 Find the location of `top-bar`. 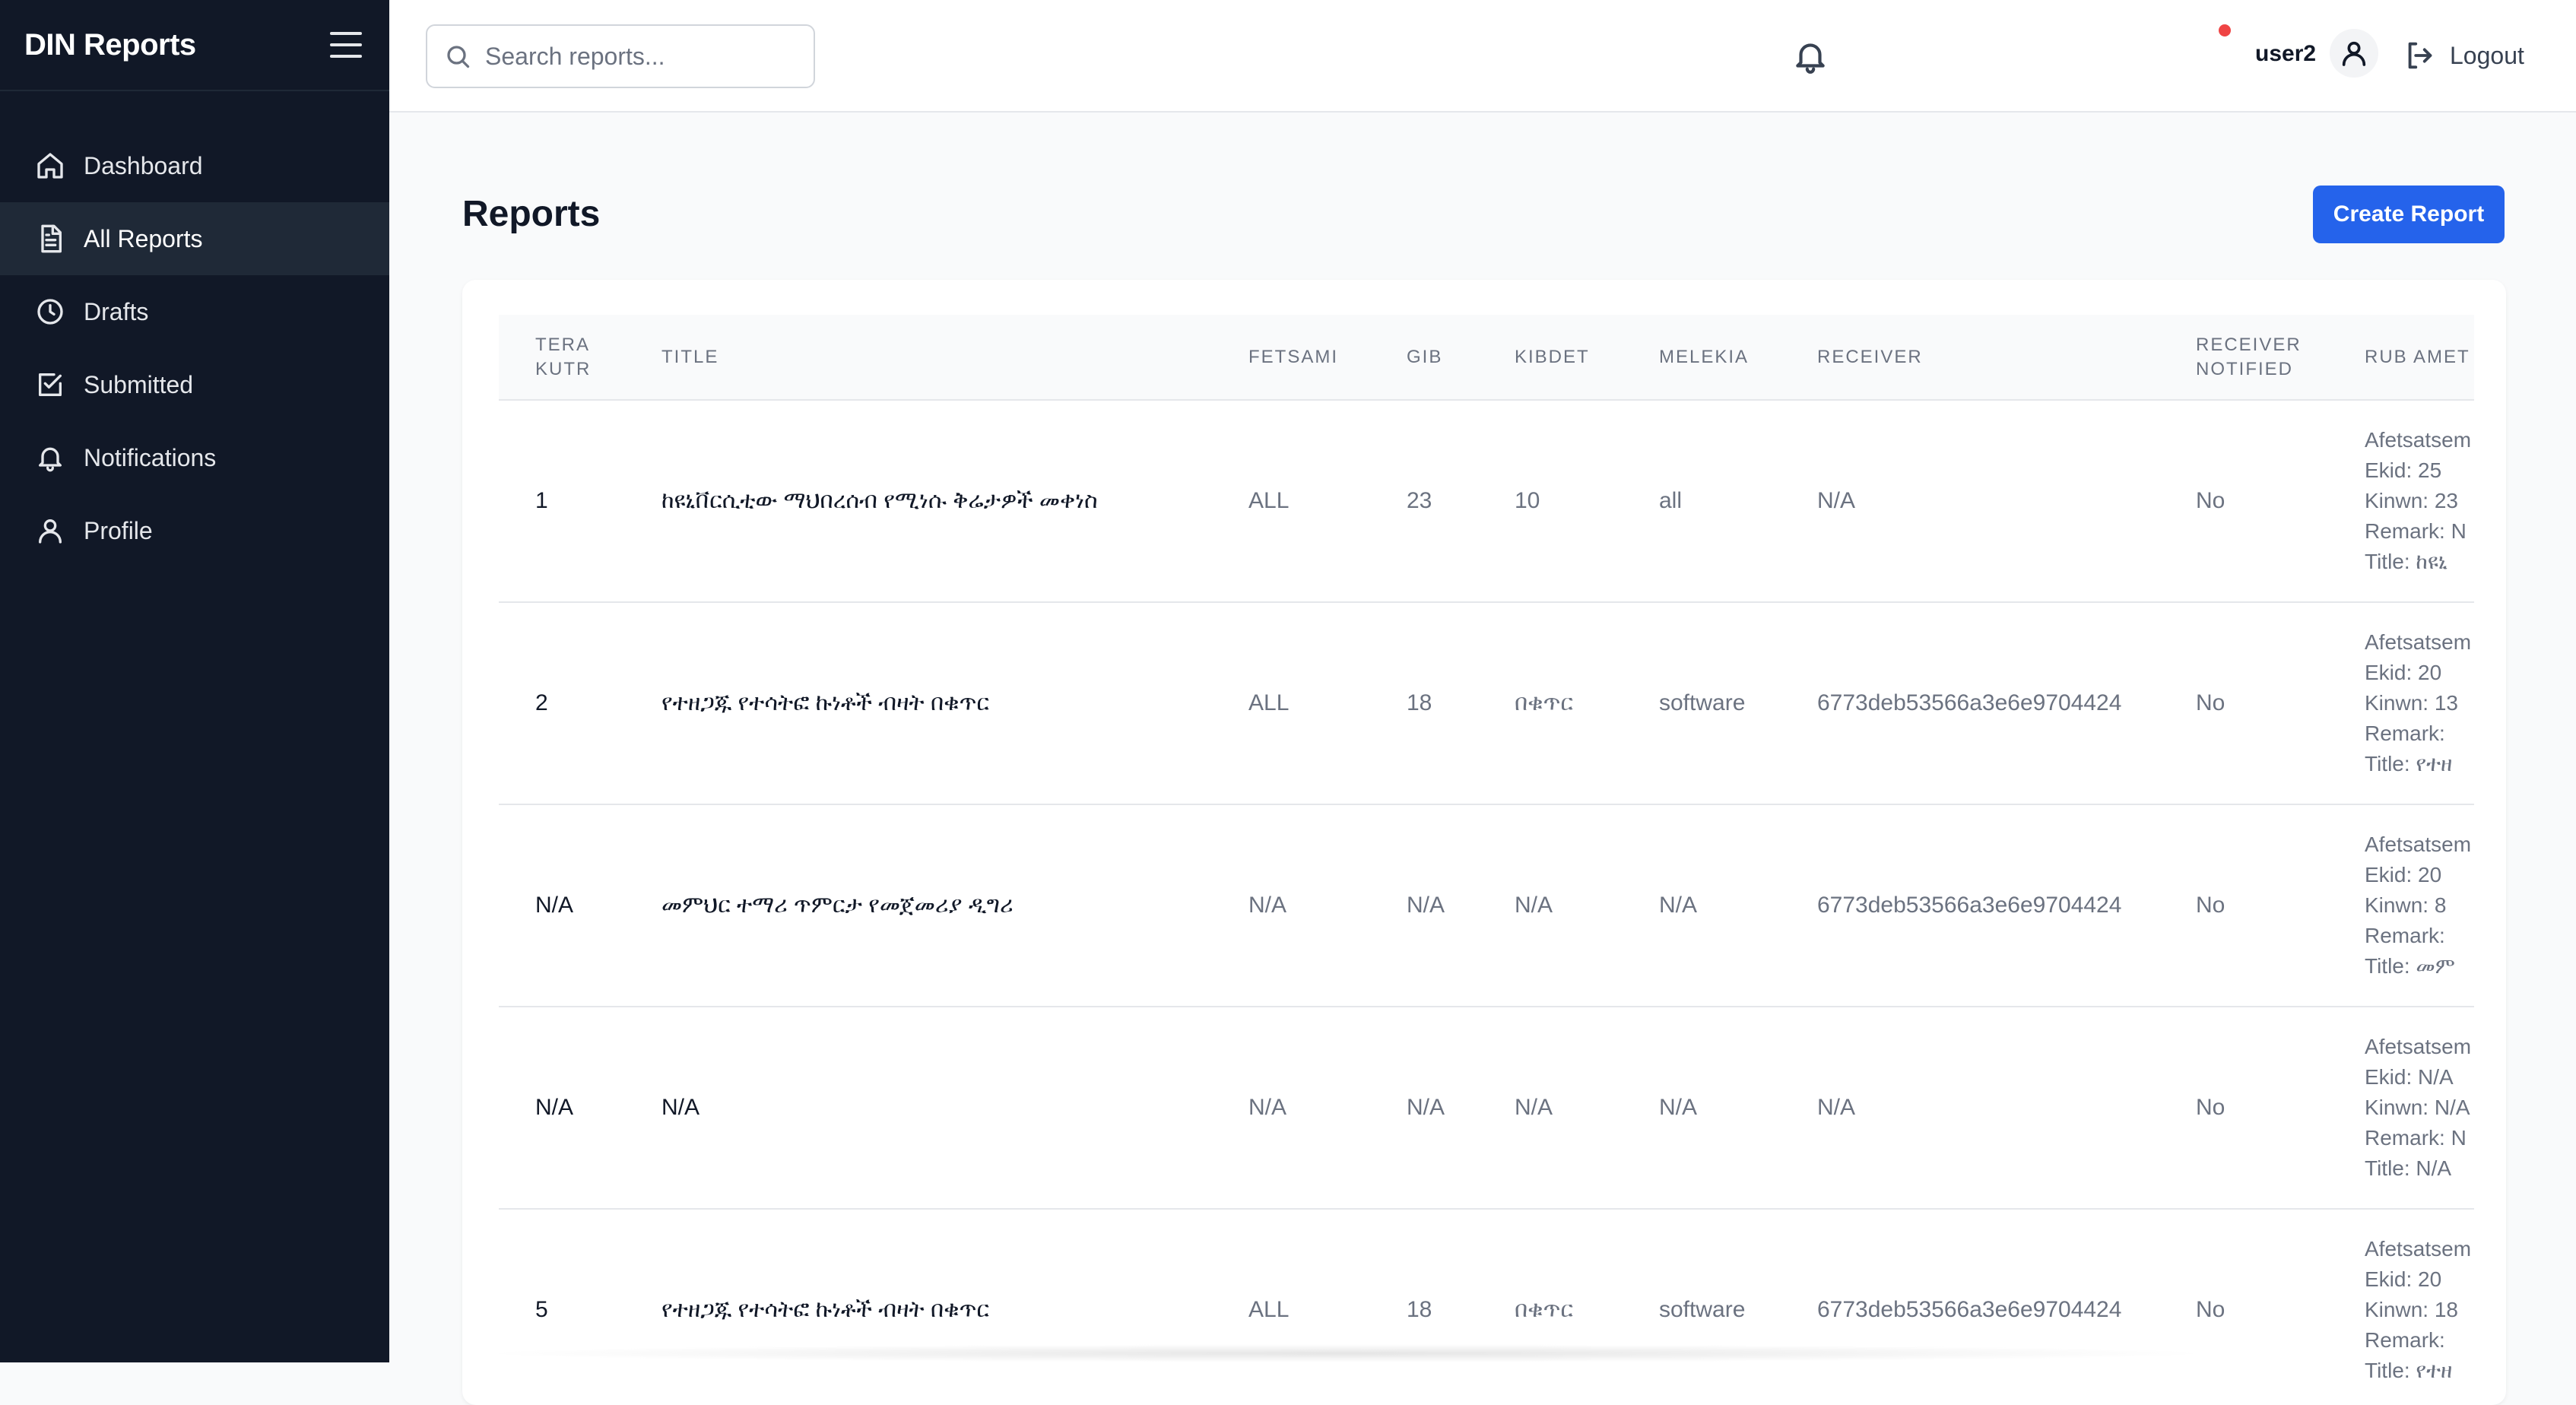

top-bar is located at coordinates (1482, 56).